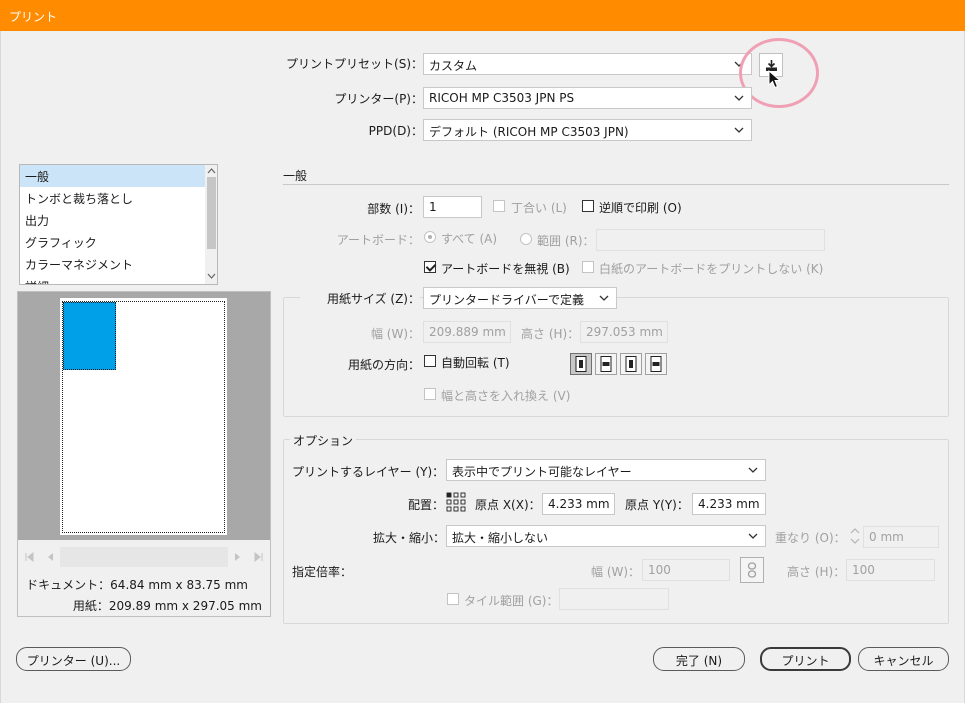 This screenshot has height=703, width=965. What do you see at coordinates (657, 505) in the screenshot?
I see `origin-y-label: 原点 Y(Y)：` at bounding box center [657, 505].